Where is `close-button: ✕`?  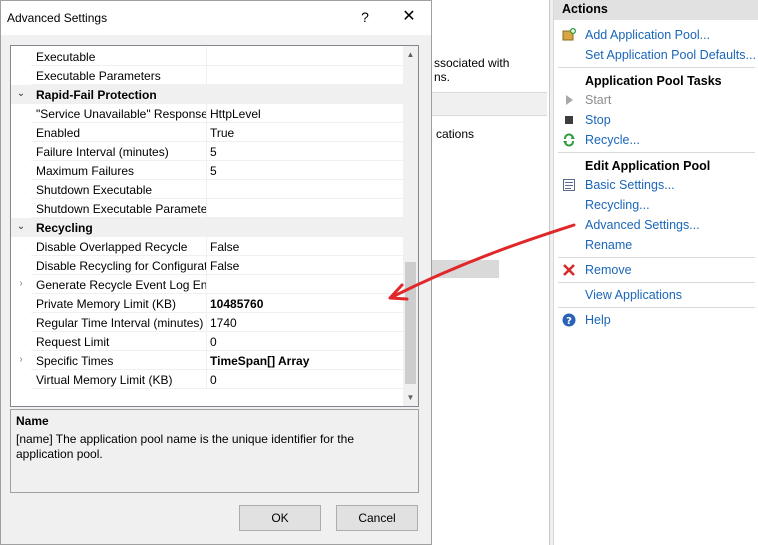
close-button: ✕ is located at coordinates (409, 17).